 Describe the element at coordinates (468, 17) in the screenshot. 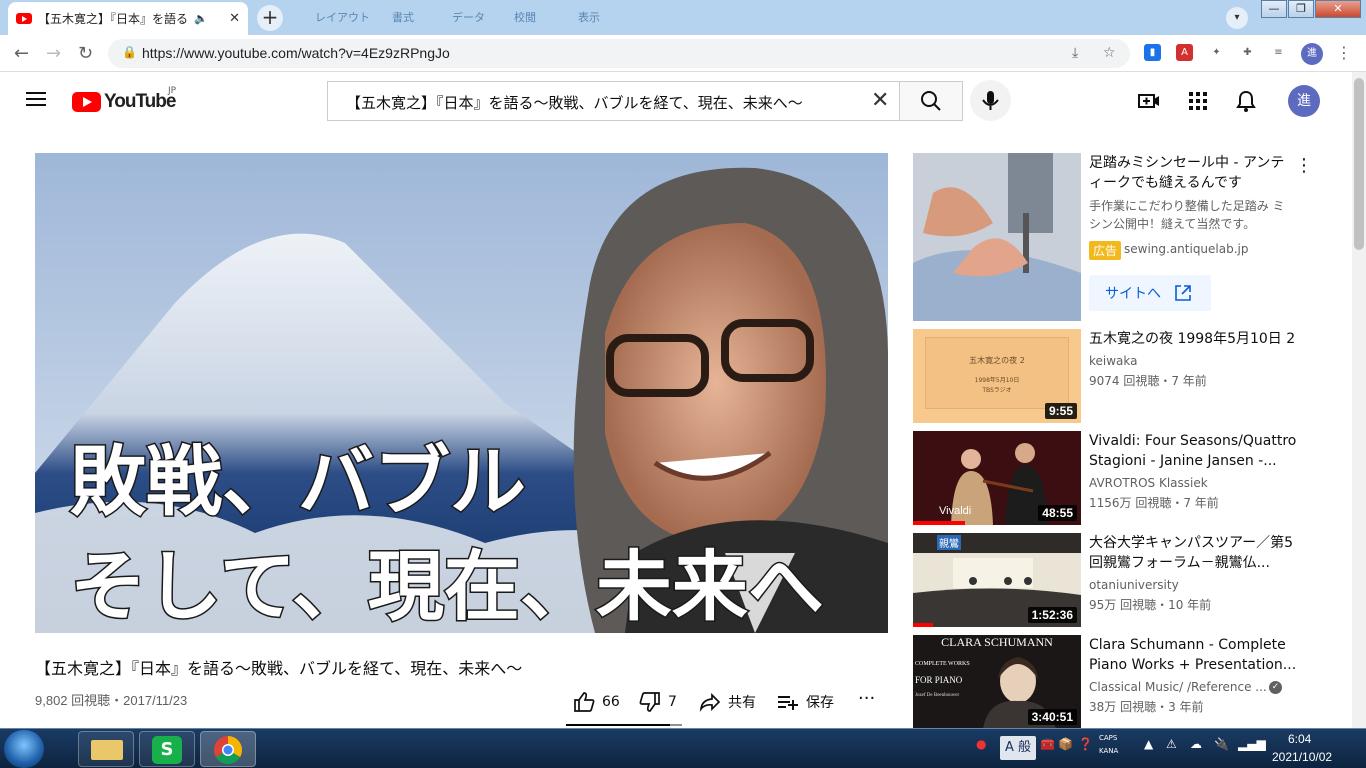

I see `ghost-tab-label: データ` at that location.